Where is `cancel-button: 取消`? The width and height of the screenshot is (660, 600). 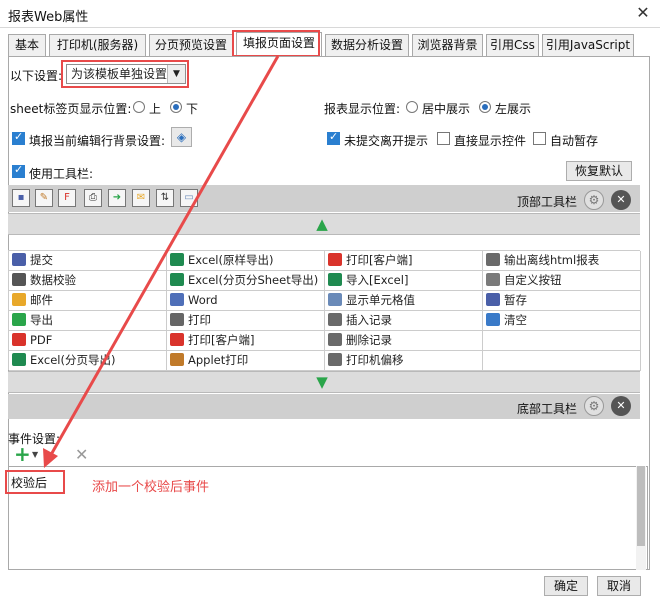 cancel-button: 取消 is located at coordinates (619, 586).